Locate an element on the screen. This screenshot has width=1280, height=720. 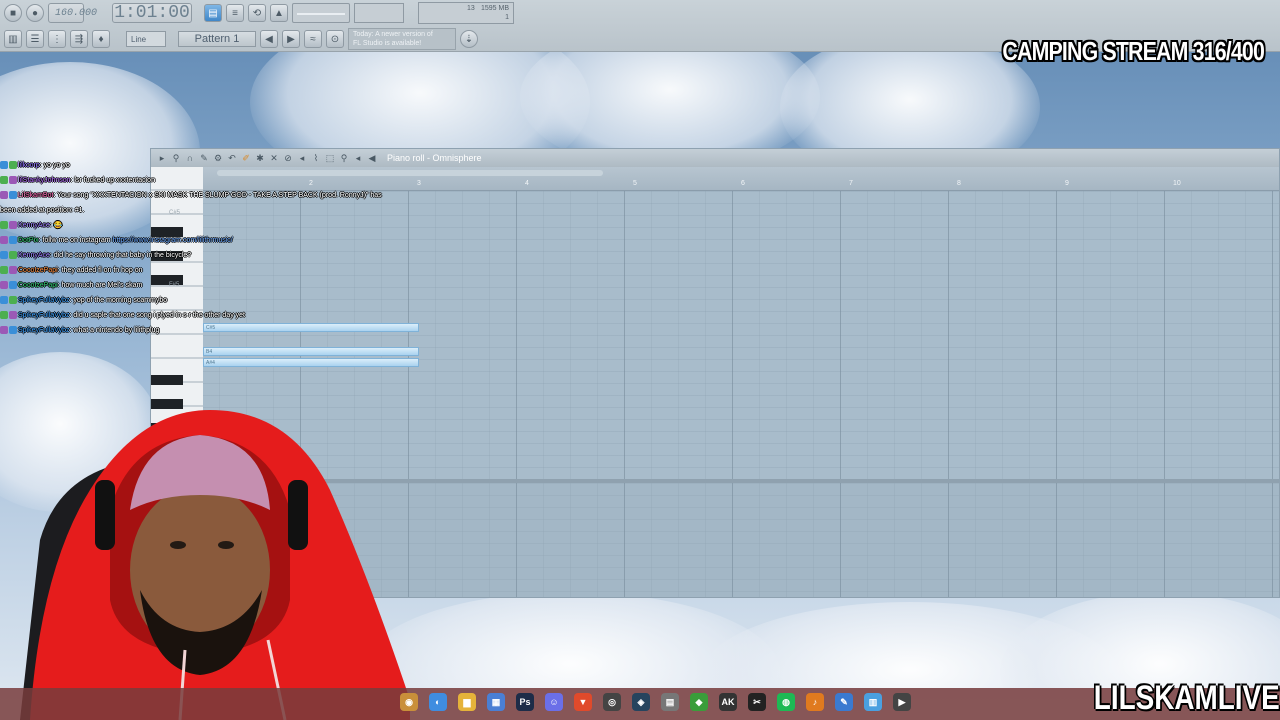
photoshop-app-icon: Ps is located at coordinates (525, 702).